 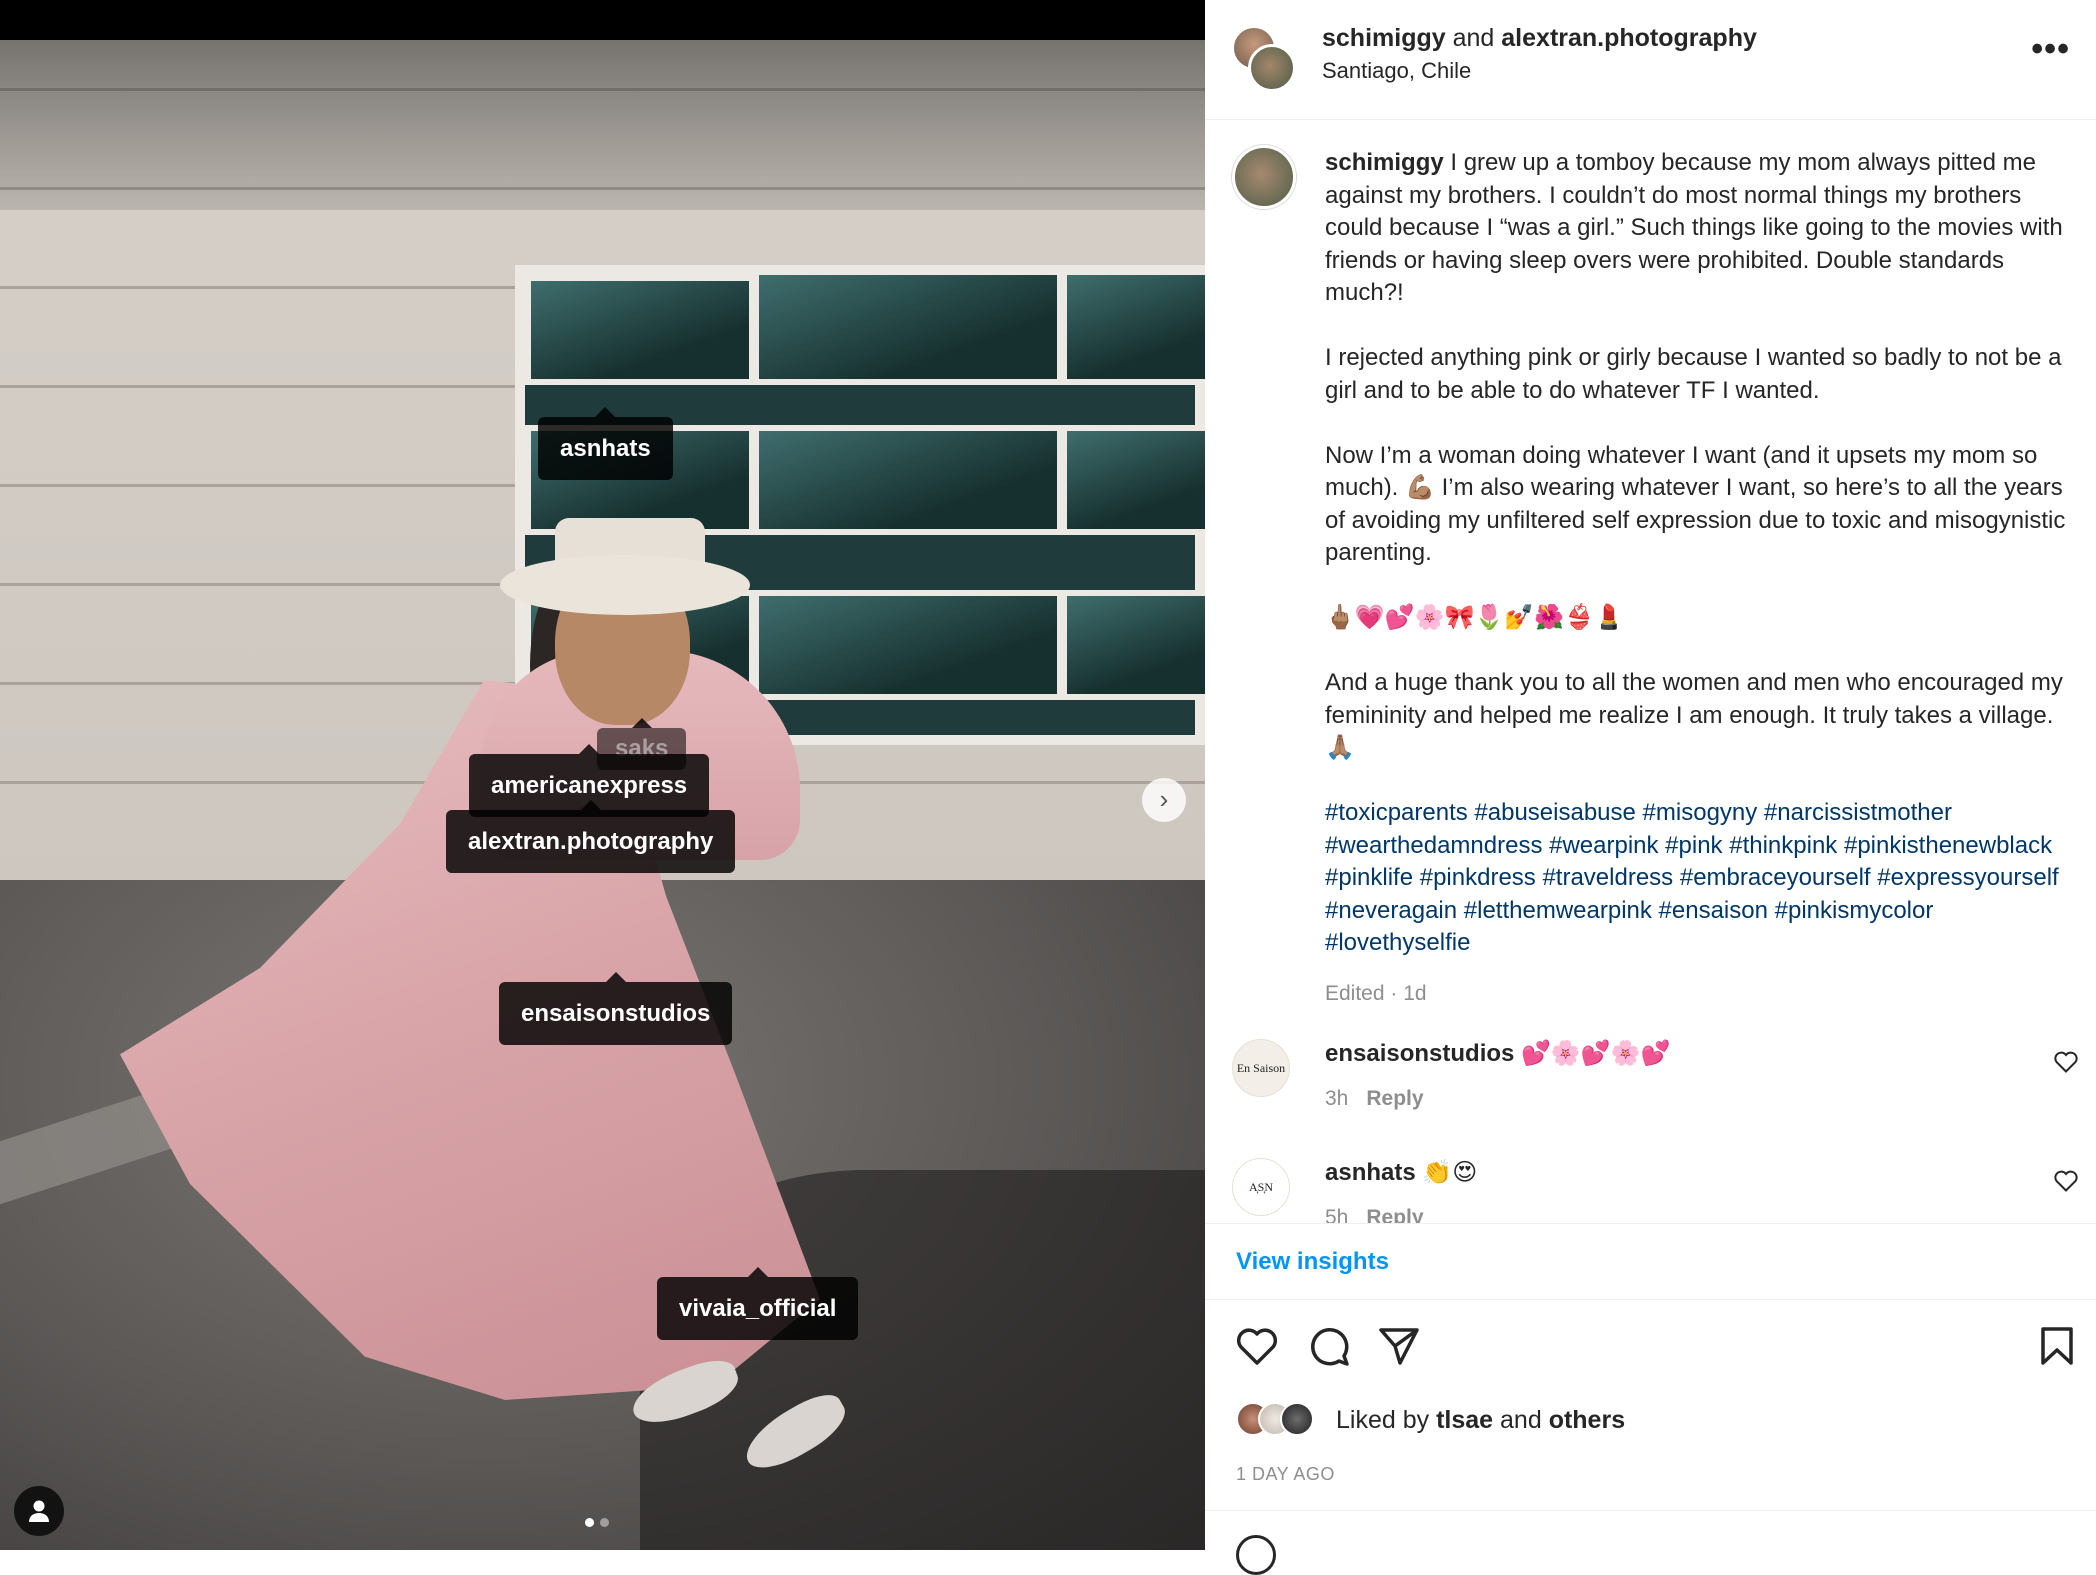 What do you see at coordinates (1370, 1172) in the screenshot?
I see `comment-username: asnhats` at bounding box center [1370, 1172].